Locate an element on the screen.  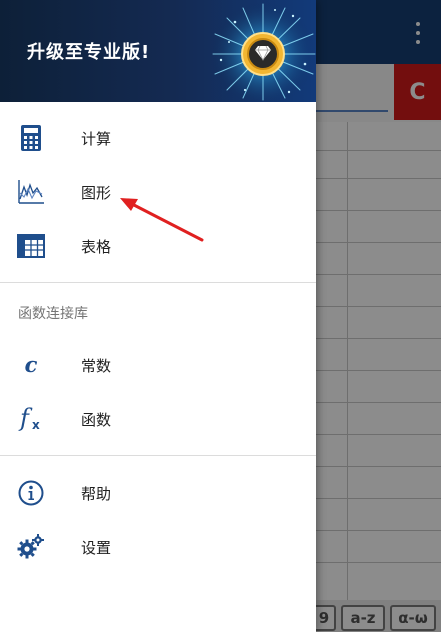
function-fx-icon: f x is located at coordinates (31, 419).